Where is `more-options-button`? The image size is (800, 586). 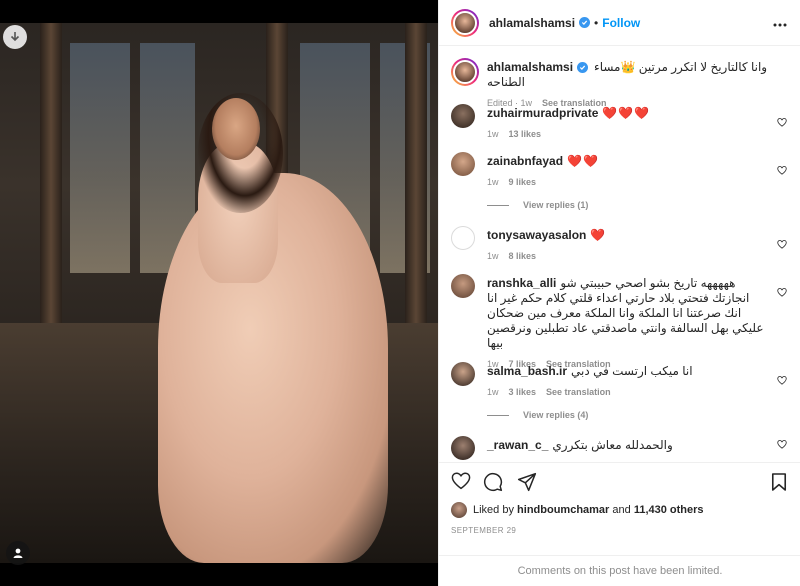
more-options-button is located at coordinates (780, 23).